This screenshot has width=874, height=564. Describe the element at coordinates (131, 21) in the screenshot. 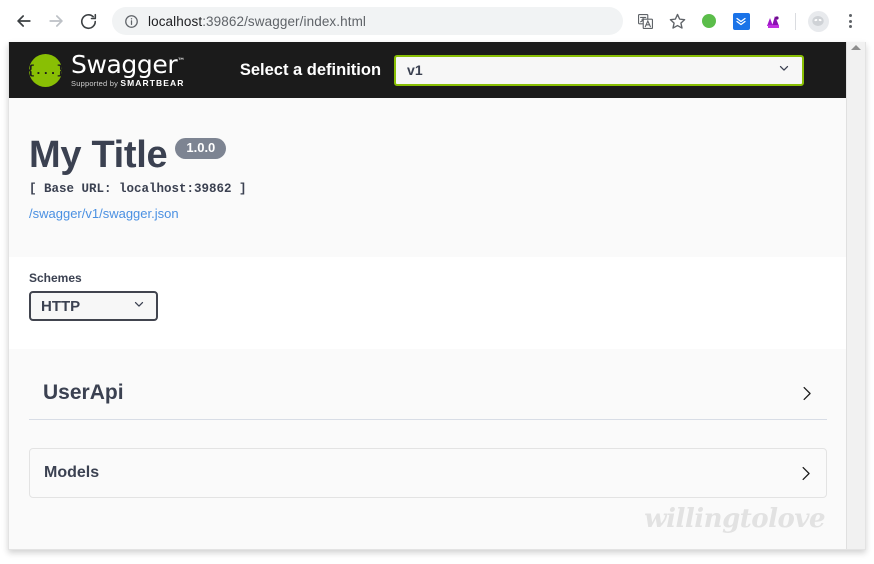

I see `info-circle-icon` at that location.